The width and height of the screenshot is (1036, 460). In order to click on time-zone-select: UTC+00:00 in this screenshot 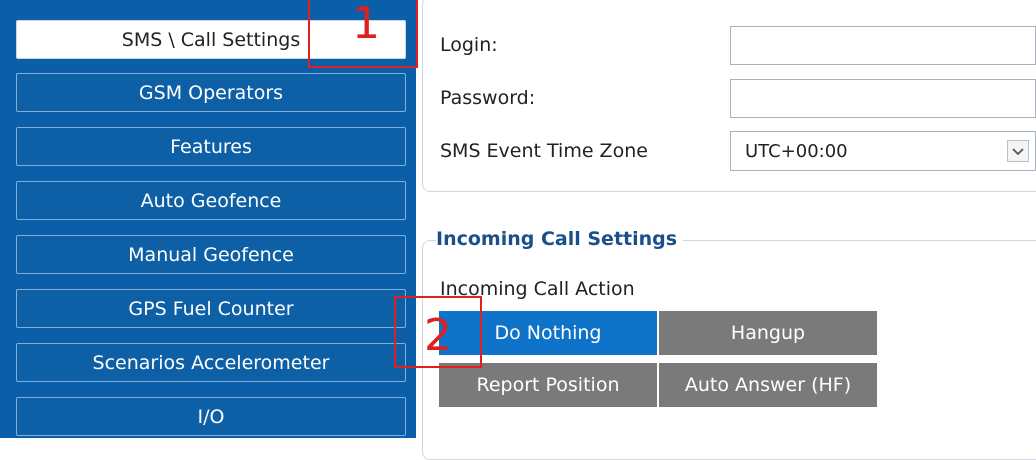, I will do `click(883, 151)`.